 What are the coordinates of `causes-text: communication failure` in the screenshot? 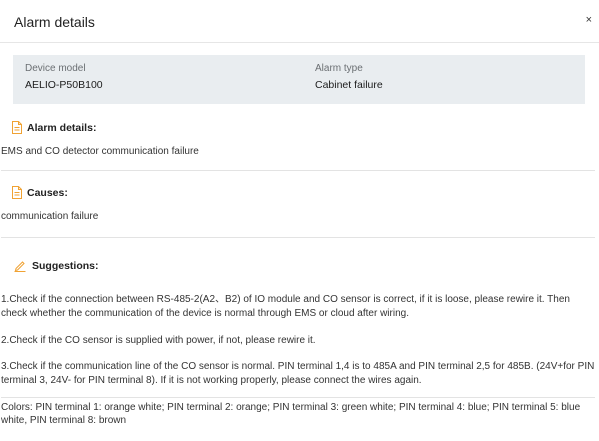 It's located at (50, 216).